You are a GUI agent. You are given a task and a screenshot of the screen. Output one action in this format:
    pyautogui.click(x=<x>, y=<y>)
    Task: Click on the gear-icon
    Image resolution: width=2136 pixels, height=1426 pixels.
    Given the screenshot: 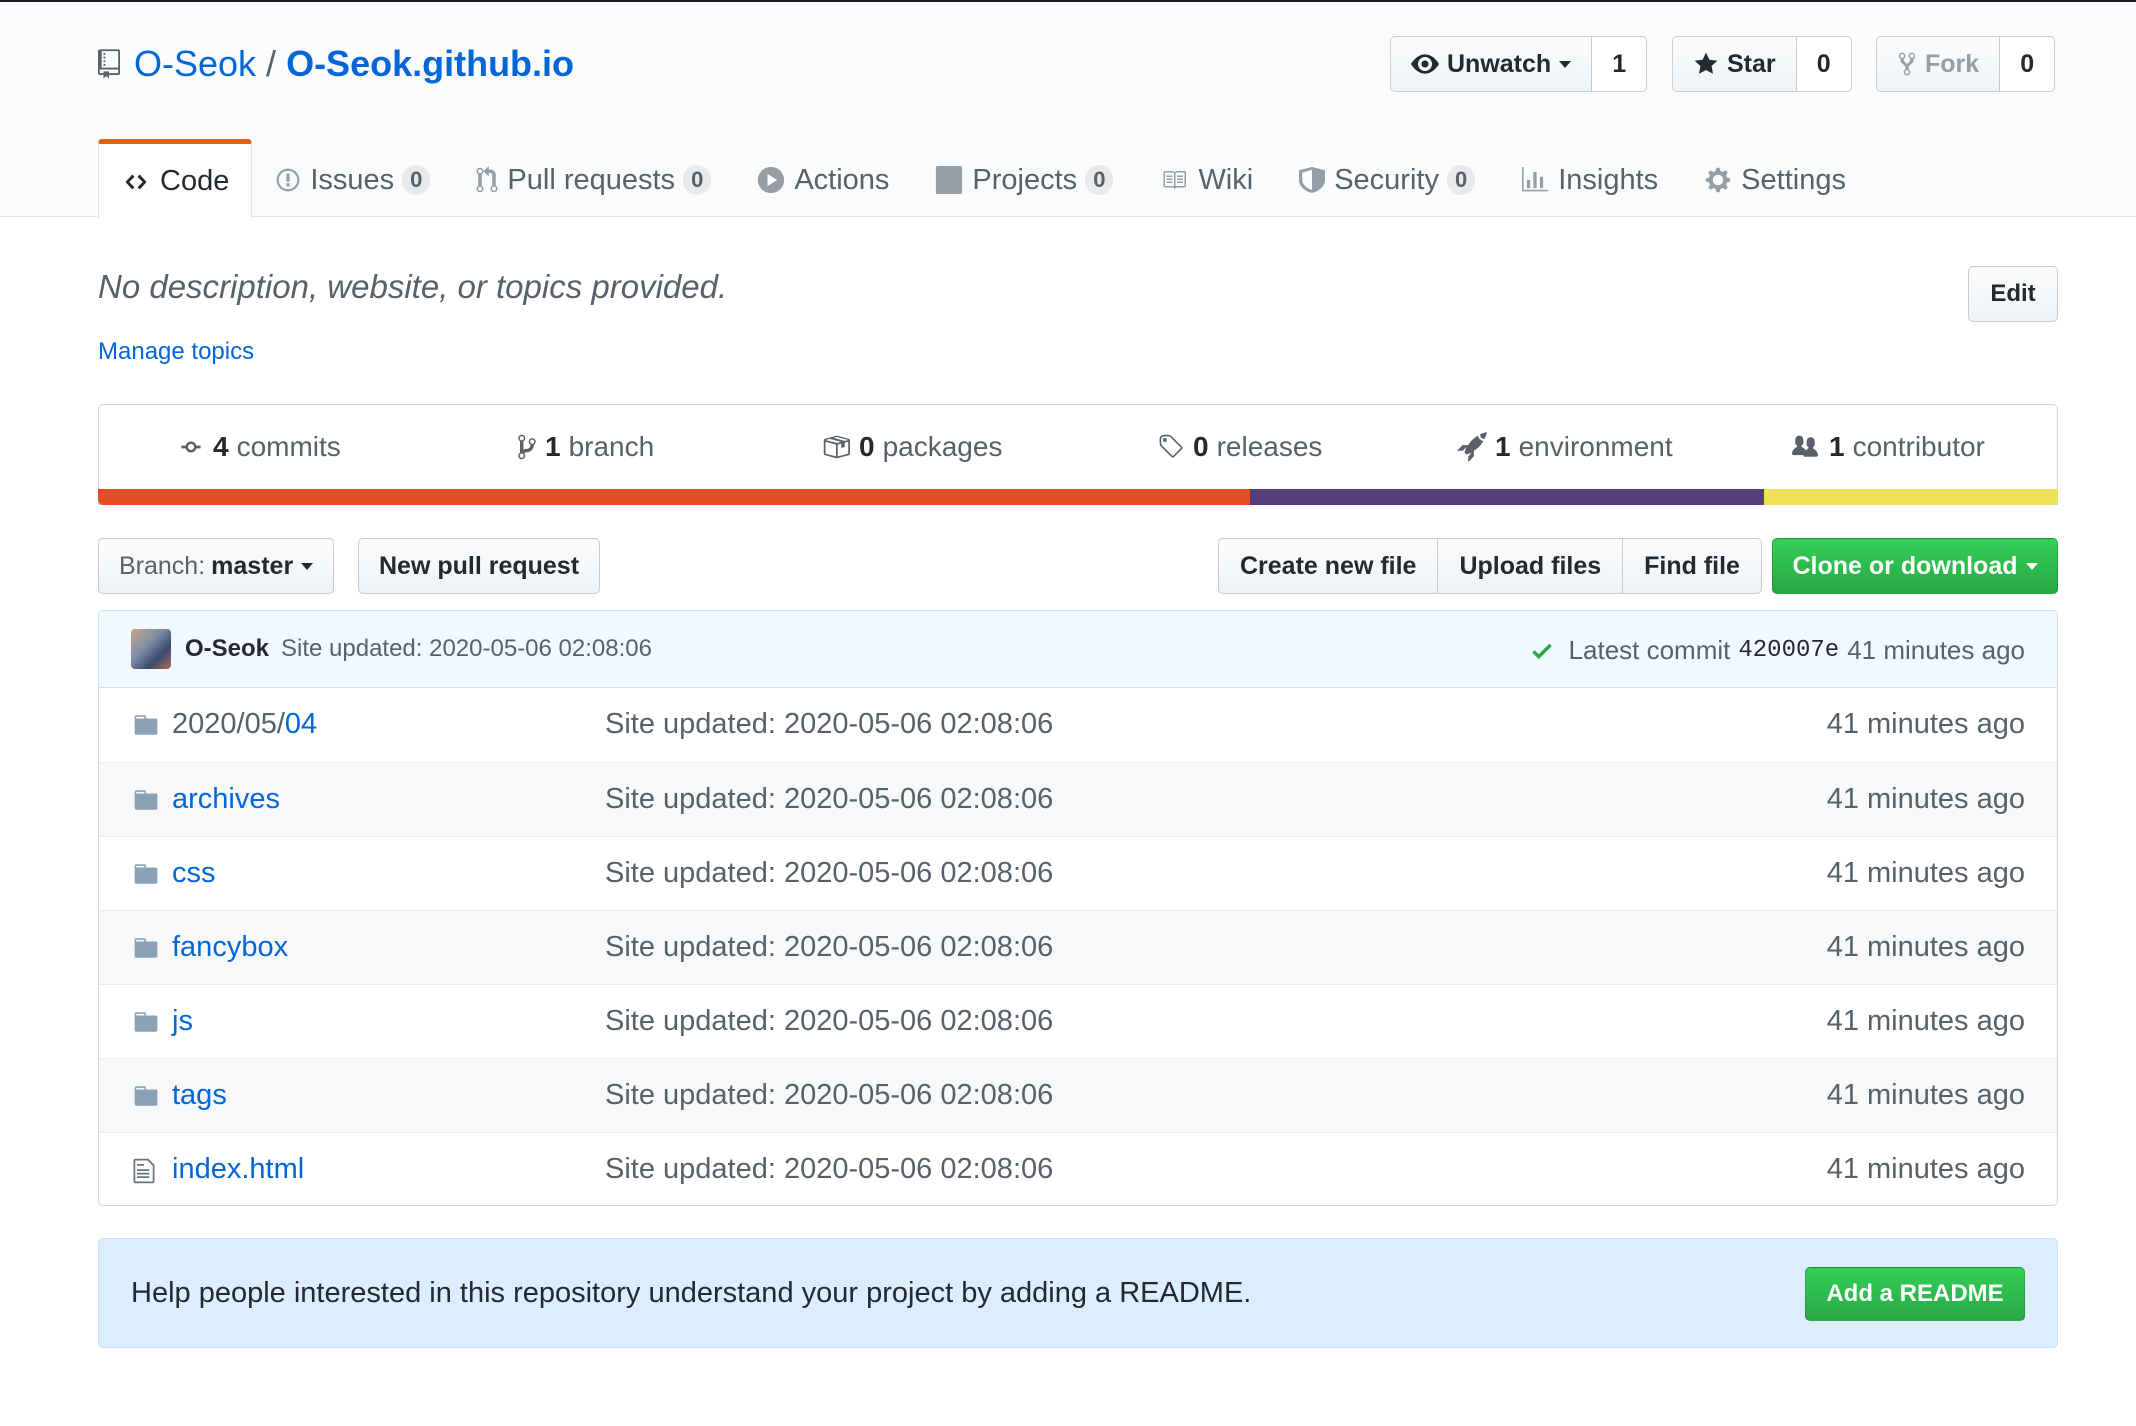 What is the action you would take?
    pyautogui.click(x=1718, y=180)
    